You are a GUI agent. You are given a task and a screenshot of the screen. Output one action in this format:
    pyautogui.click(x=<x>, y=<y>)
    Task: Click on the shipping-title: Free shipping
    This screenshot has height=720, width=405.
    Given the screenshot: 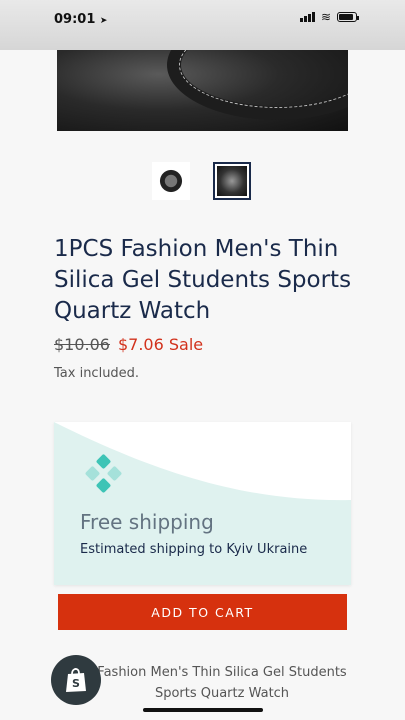 What is the action you would take?
    pyautogui.click(x=147, y=522)
    